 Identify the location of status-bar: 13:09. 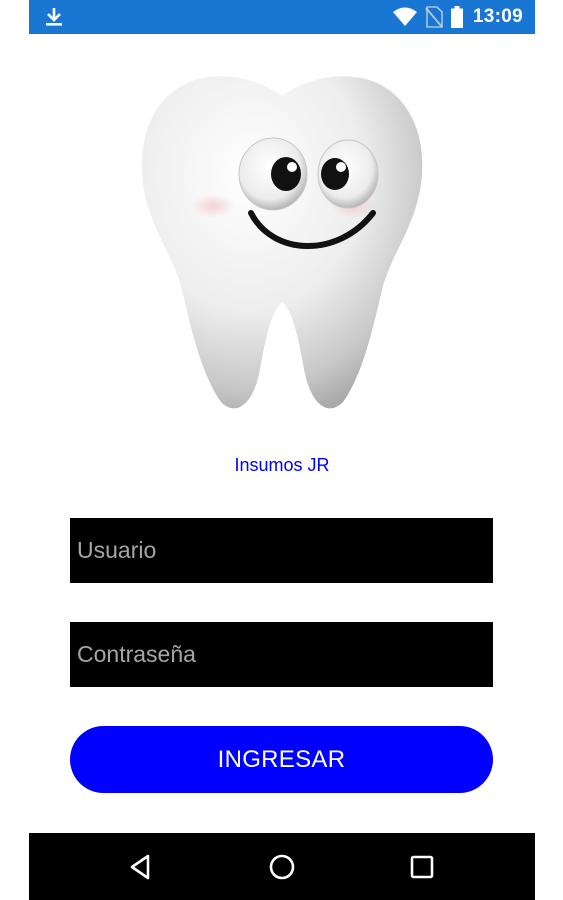
(282, 17).